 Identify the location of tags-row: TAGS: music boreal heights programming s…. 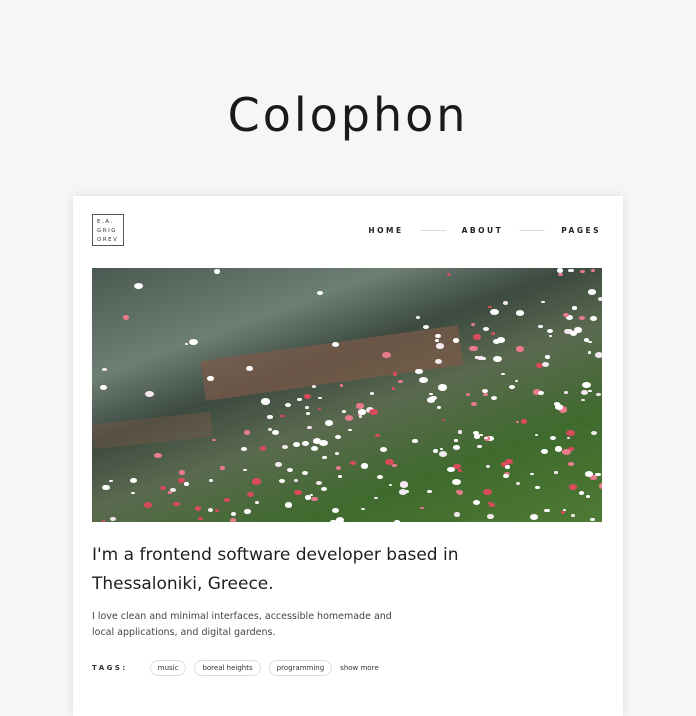
(235, 668).